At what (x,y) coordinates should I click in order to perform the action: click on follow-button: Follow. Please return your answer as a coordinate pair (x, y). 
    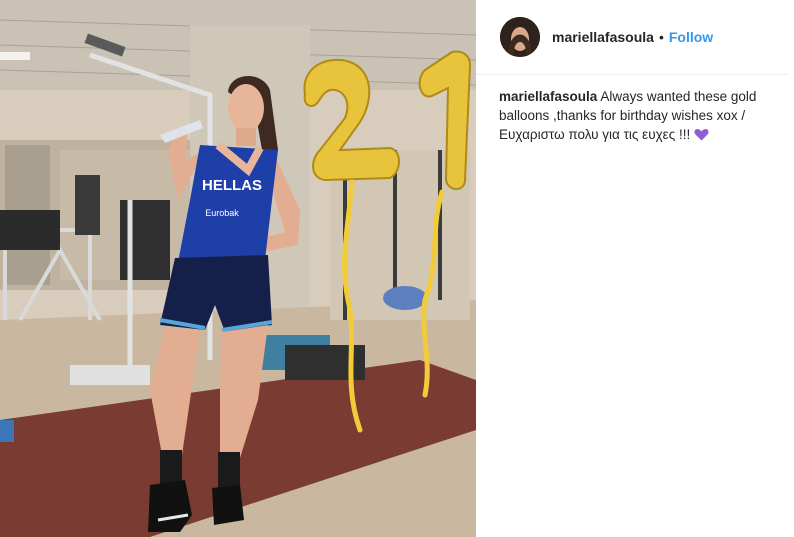
    Looking at the image, I should click on (691, 37).